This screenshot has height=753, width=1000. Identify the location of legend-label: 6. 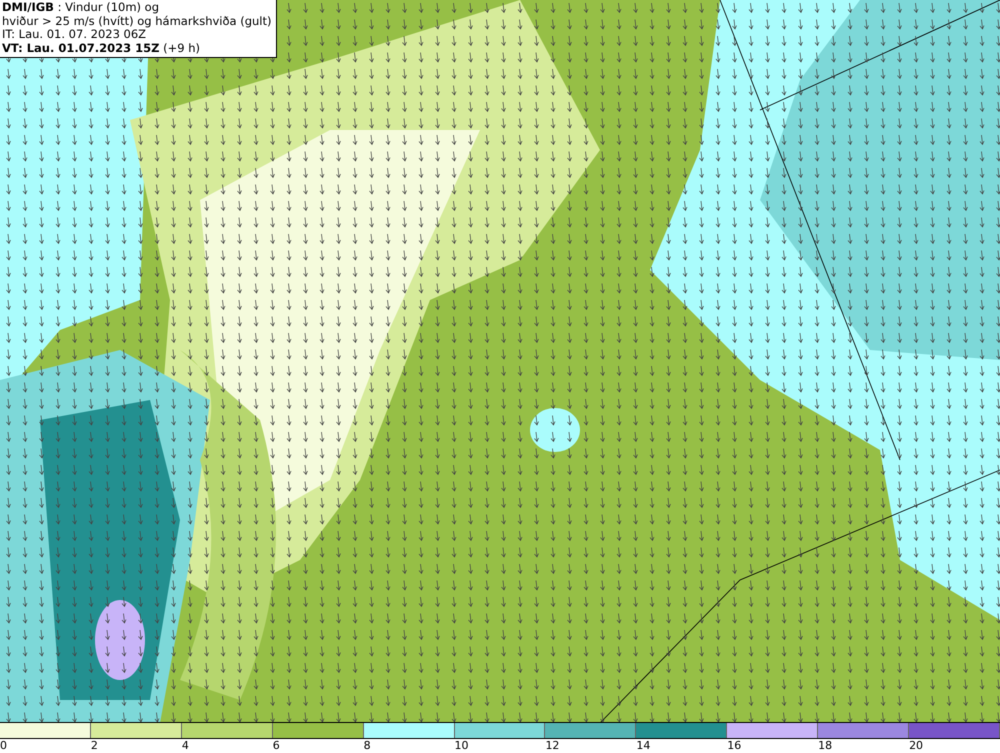
(276, 746).